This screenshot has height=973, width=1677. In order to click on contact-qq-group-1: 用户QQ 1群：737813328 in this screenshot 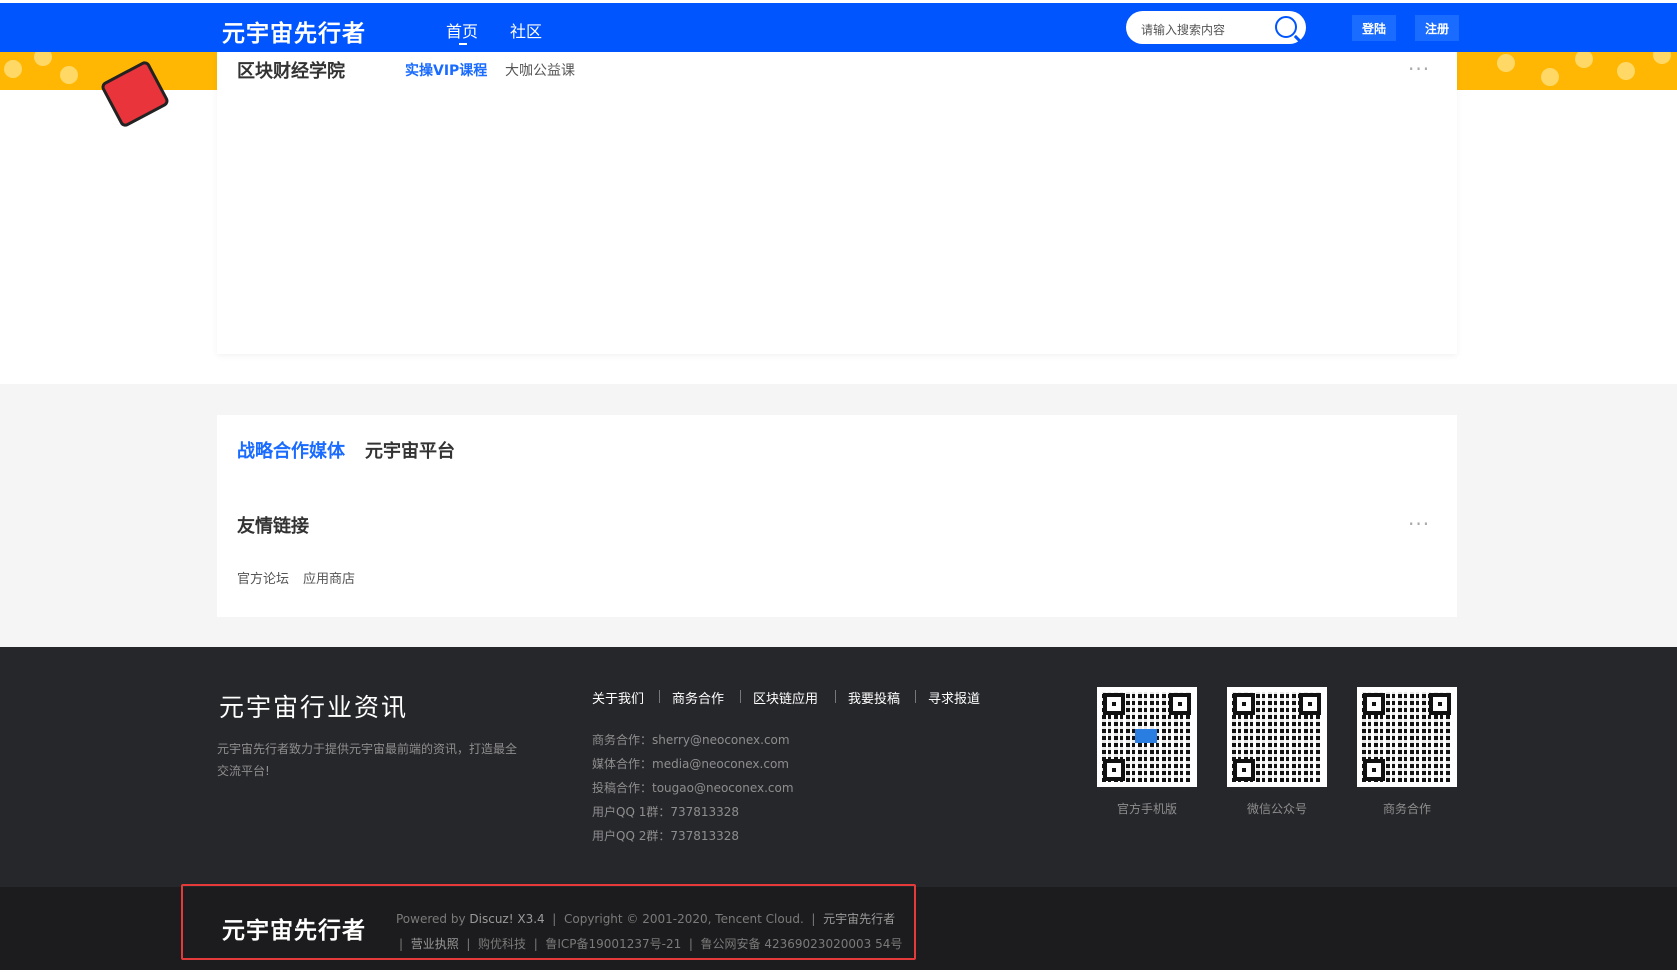, I will do `click(666, 812)`.